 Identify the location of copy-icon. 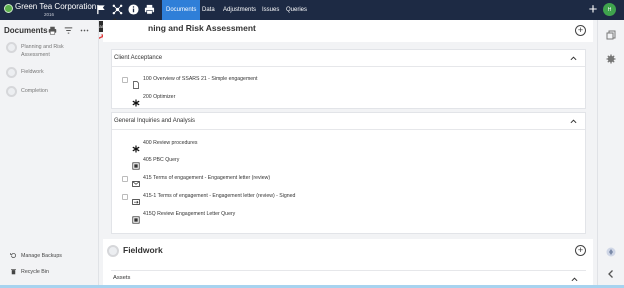
(611, 33).